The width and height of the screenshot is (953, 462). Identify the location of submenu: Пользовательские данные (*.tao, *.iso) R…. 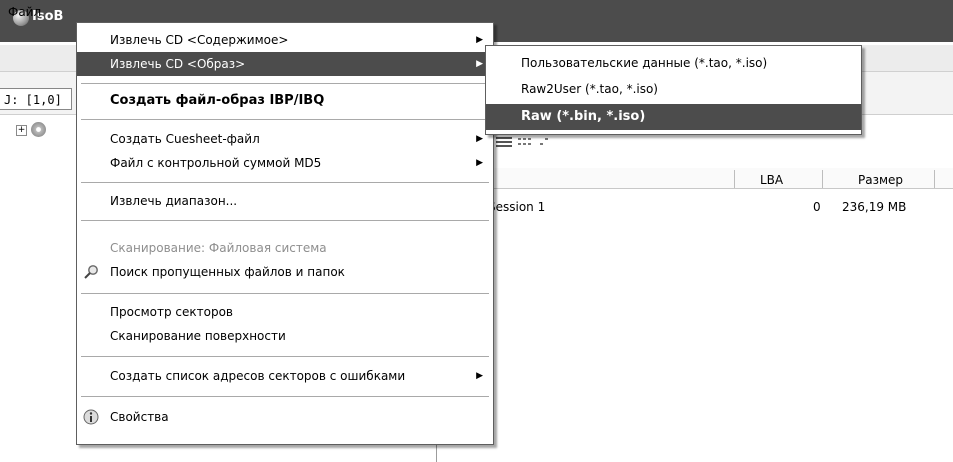
(673, 90).